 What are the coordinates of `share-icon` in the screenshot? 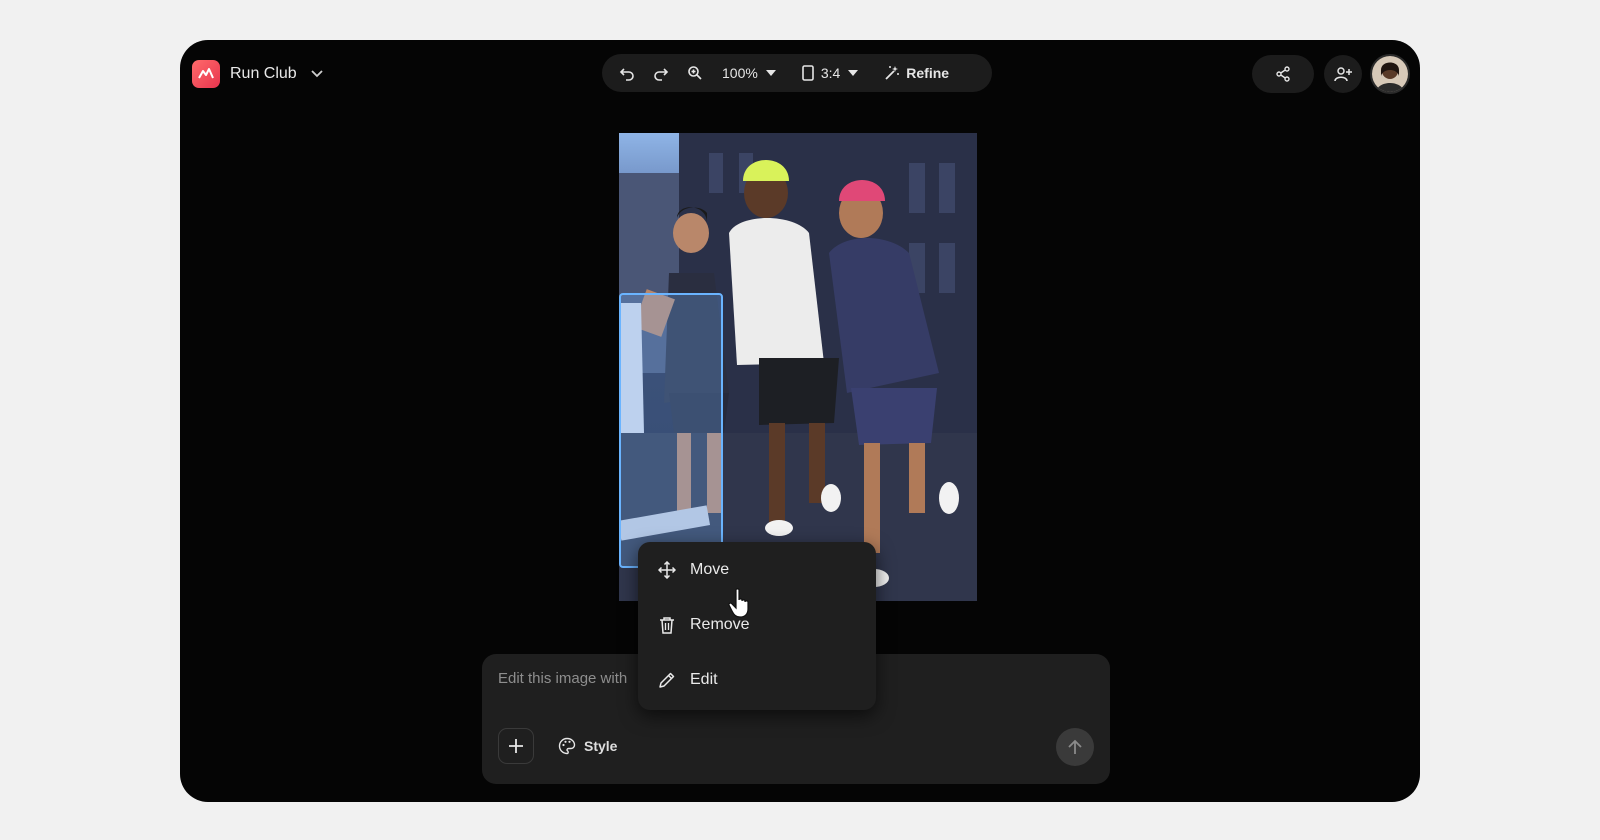 It's located at (1283, 74).